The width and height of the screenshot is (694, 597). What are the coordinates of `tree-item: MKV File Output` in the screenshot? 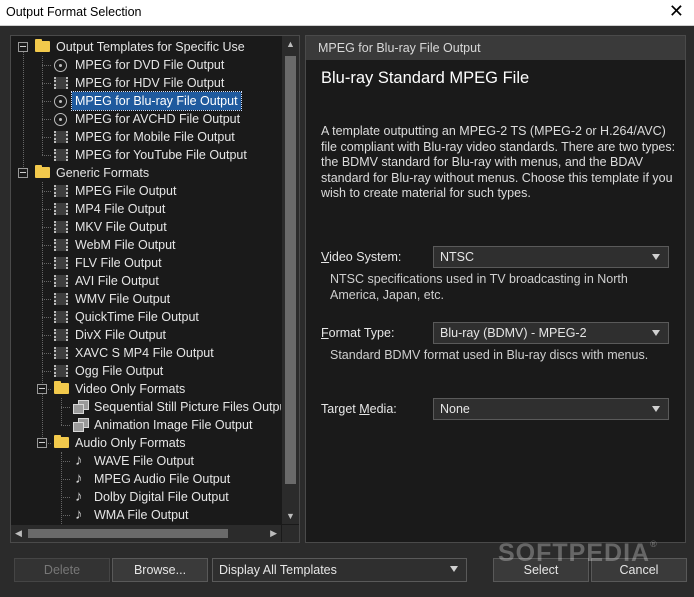 It's located at (146, 227).